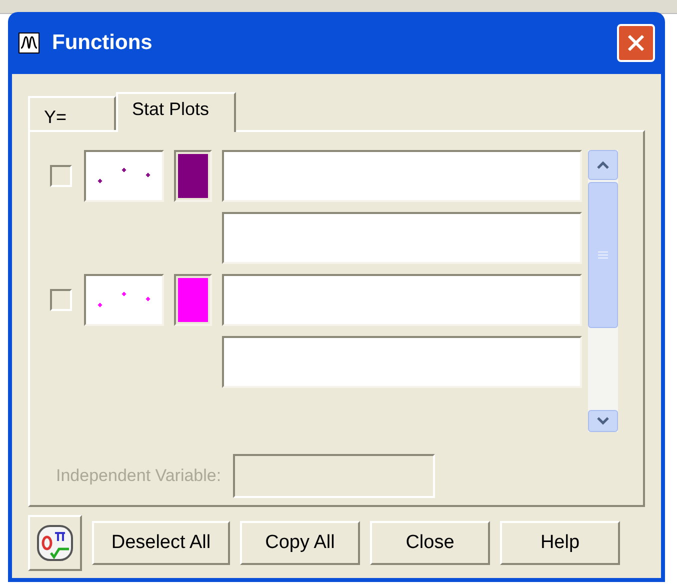  I want to click on close-icon, so click(636, 43).